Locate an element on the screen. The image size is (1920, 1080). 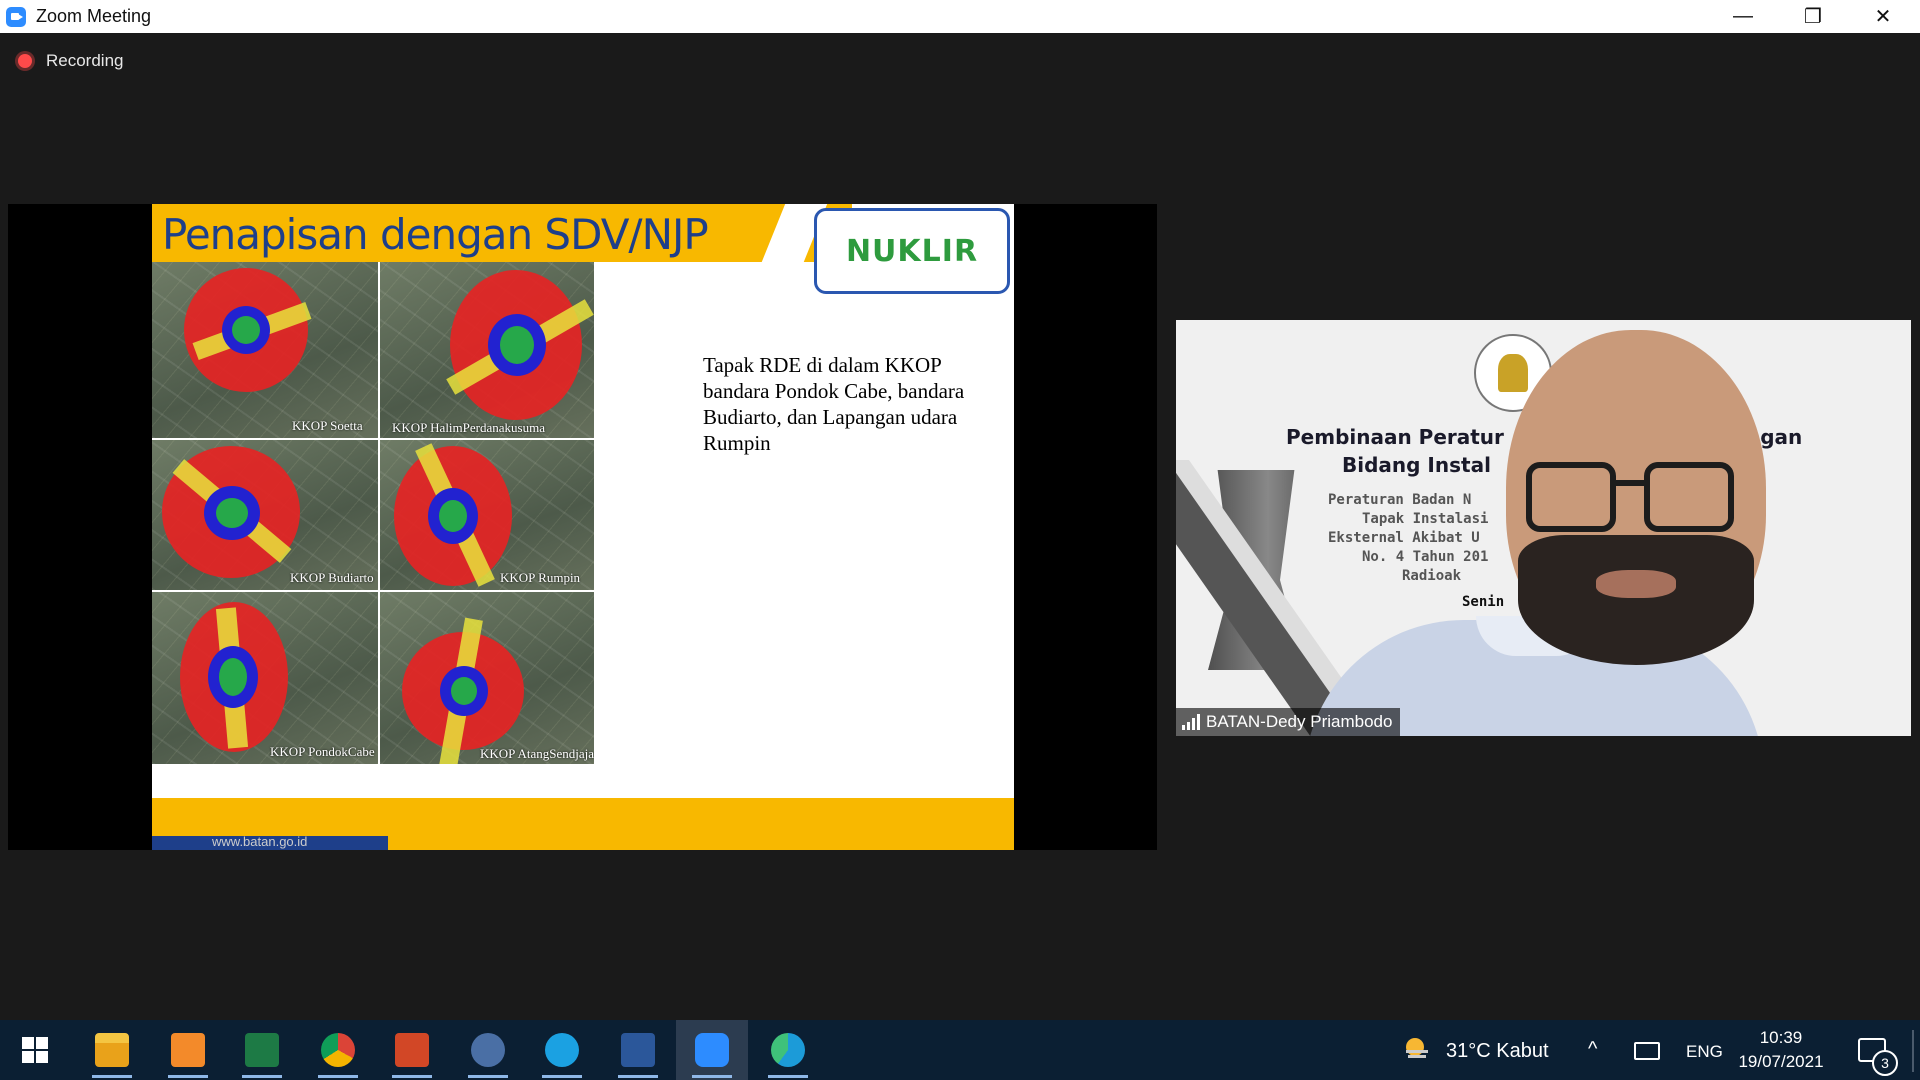
windows-taskbar: 31°C Kabut ^ ENG 10:39 19/07/2021 3 is located at coordinates (960, 1050).